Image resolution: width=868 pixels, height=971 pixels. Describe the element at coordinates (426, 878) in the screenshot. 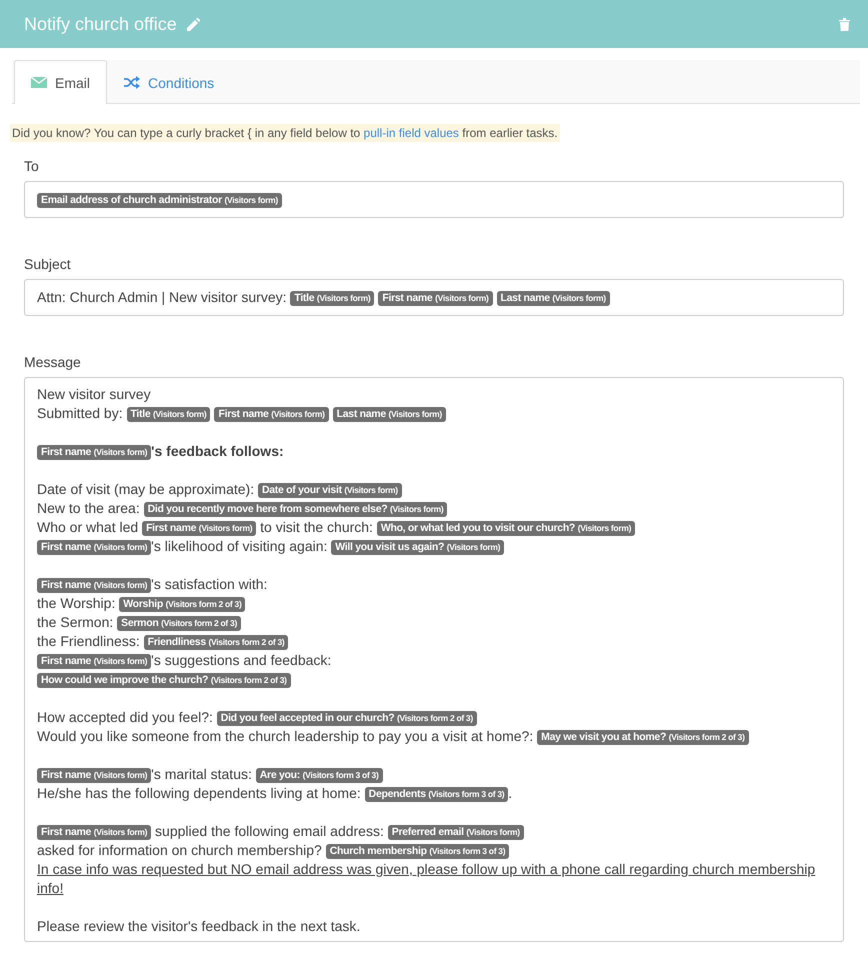

I see `message-text: In case info was requested but NO email address was given, please follow up with a phone call regarding church membership info!` at that location.